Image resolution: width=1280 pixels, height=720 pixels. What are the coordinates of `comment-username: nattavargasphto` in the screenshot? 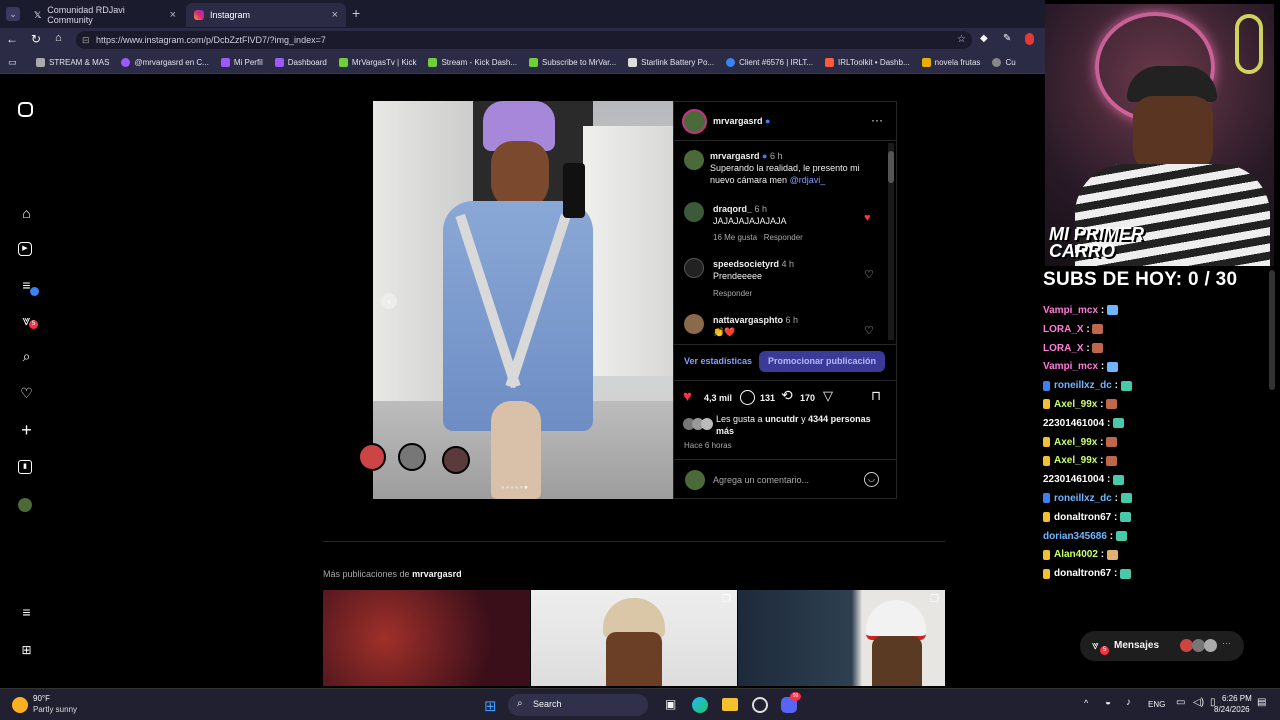 It's located at (748, 320).